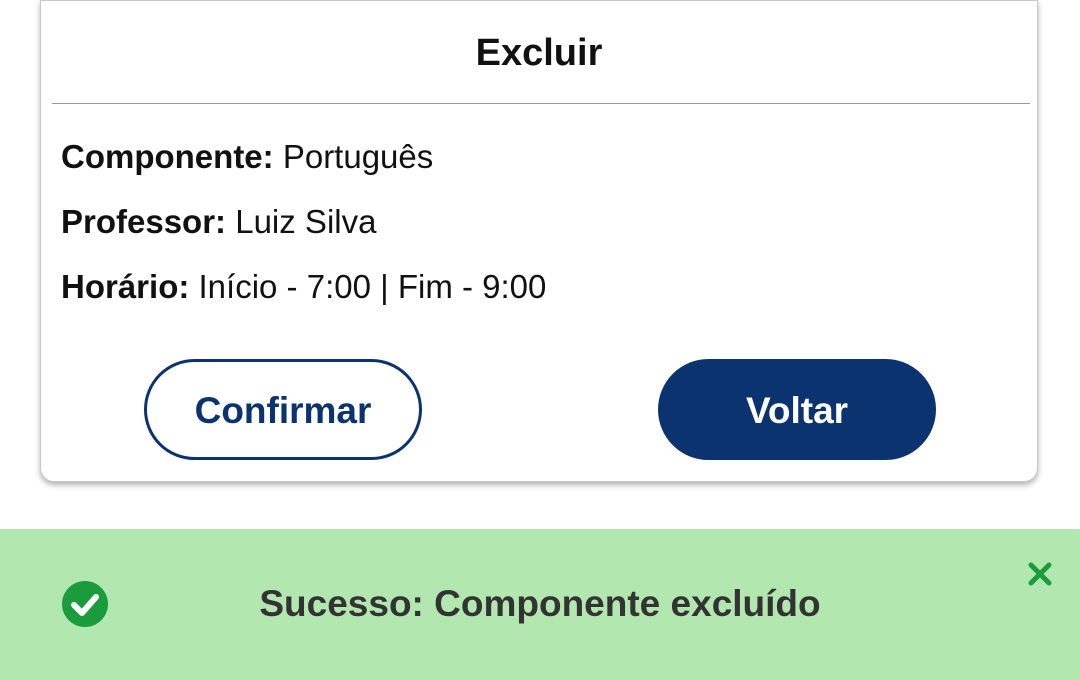  I want to click on schedule-value: Início - 7:00 | Fim - 9:00, so click(368, 286).